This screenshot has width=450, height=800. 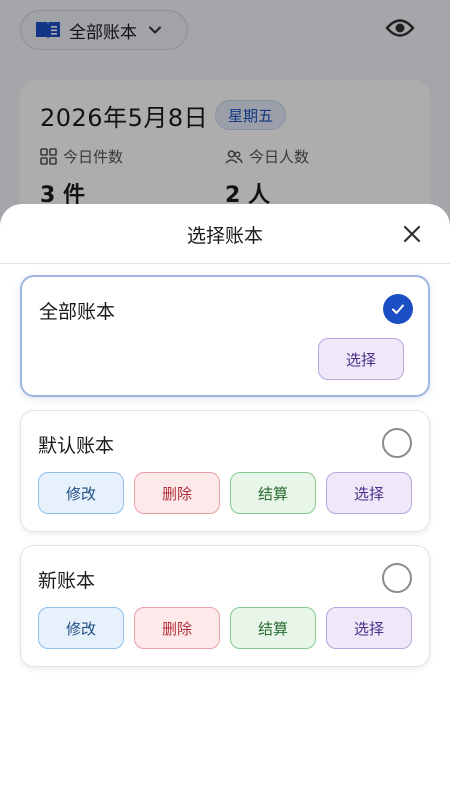 I want to click on sheet-title: 选择账本, so click(x=224, y=236).